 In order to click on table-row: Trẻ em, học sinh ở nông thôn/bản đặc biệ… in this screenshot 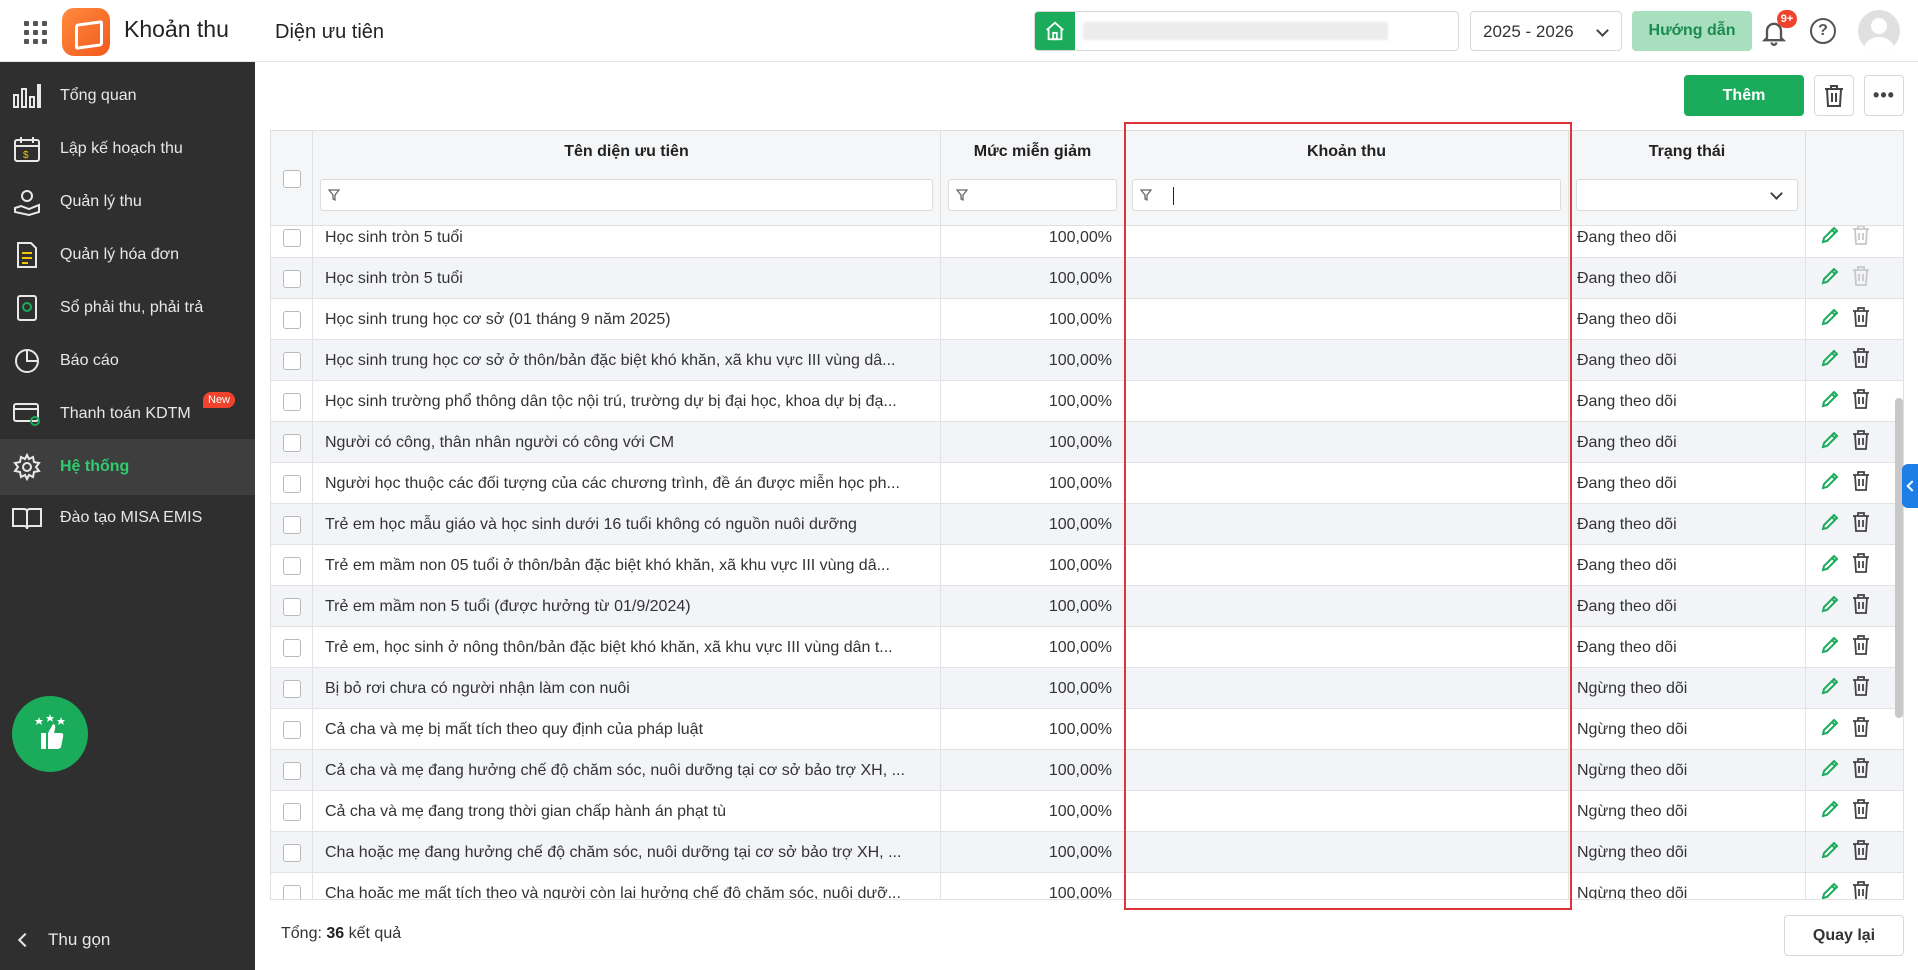, I will do `click(1087, 647)`.